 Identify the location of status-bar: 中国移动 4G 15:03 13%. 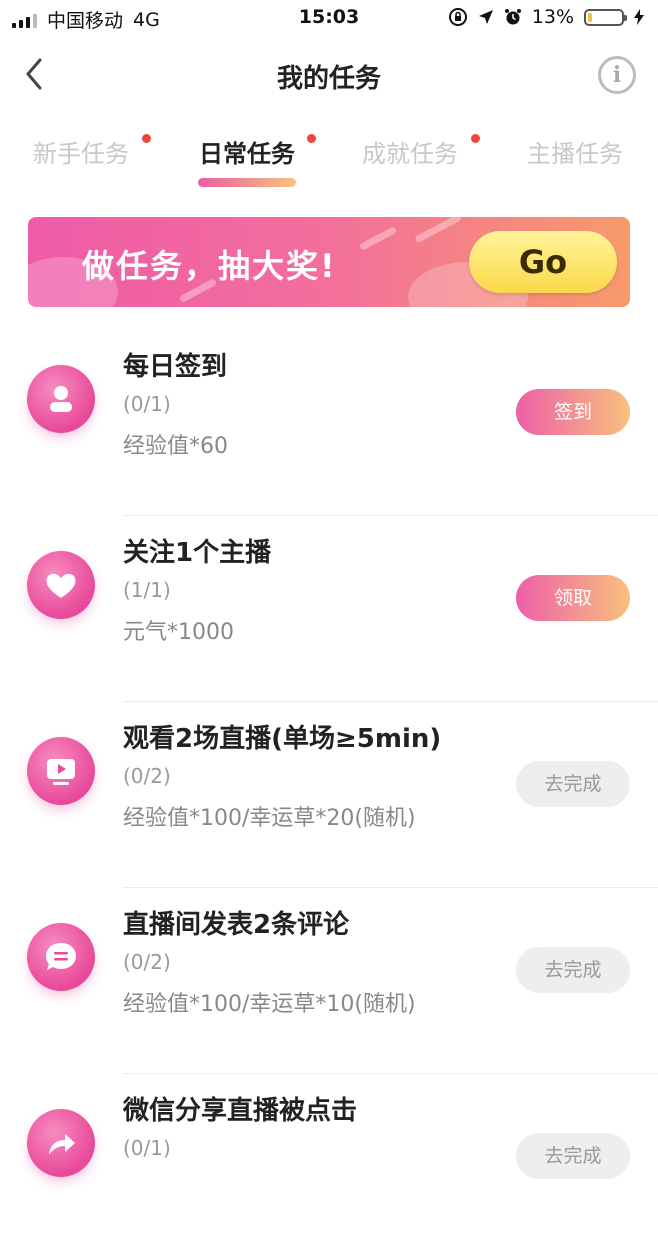
(329, 18).